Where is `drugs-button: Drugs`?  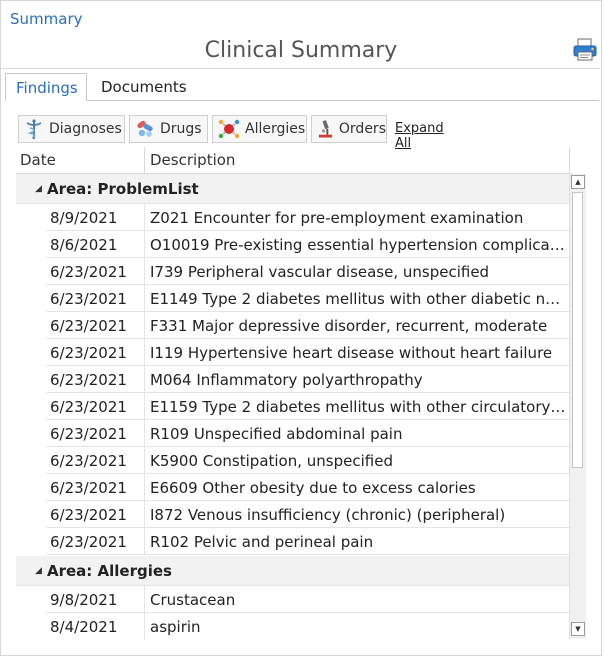
drugs-button: Drugs is located at coordinates (168, 129).